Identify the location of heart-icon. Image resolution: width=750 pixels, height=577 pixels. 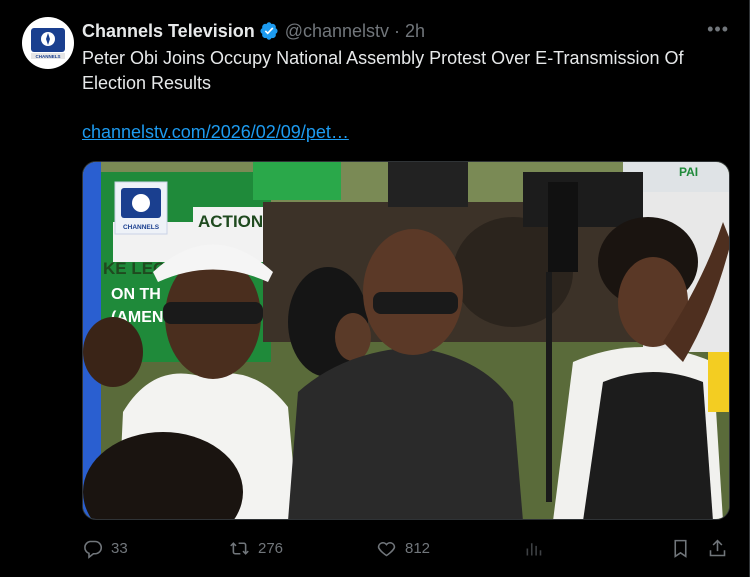
(386, 548).